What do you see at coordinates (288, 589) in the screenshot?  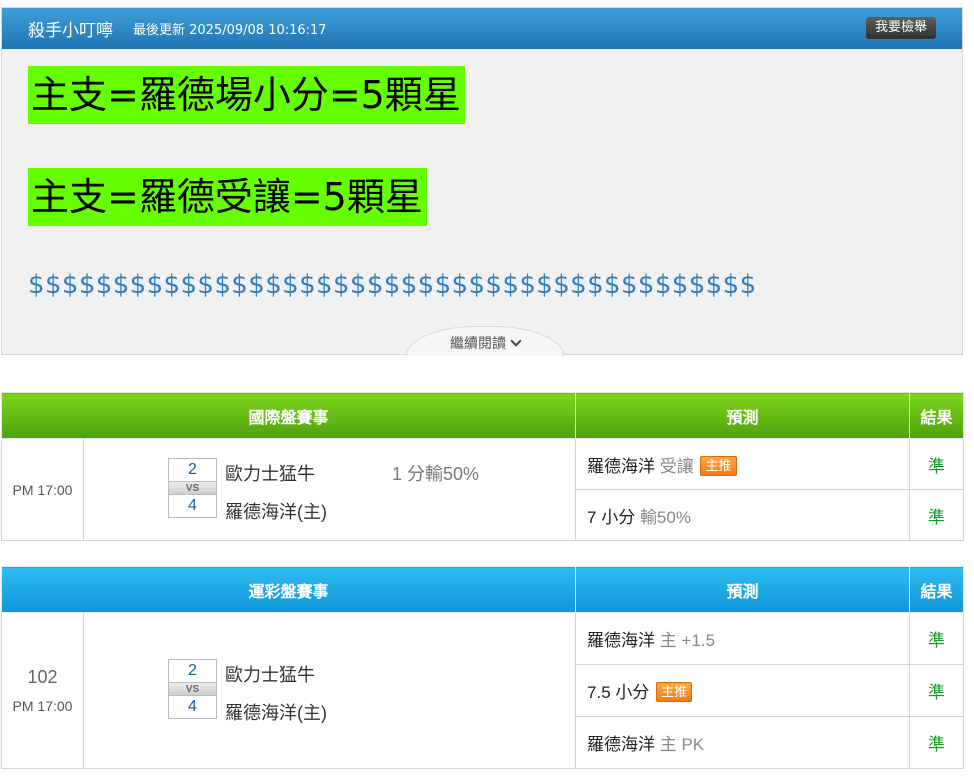 I see `match-column-header: 運彩盤賽事` at bounding box center [288, 589].